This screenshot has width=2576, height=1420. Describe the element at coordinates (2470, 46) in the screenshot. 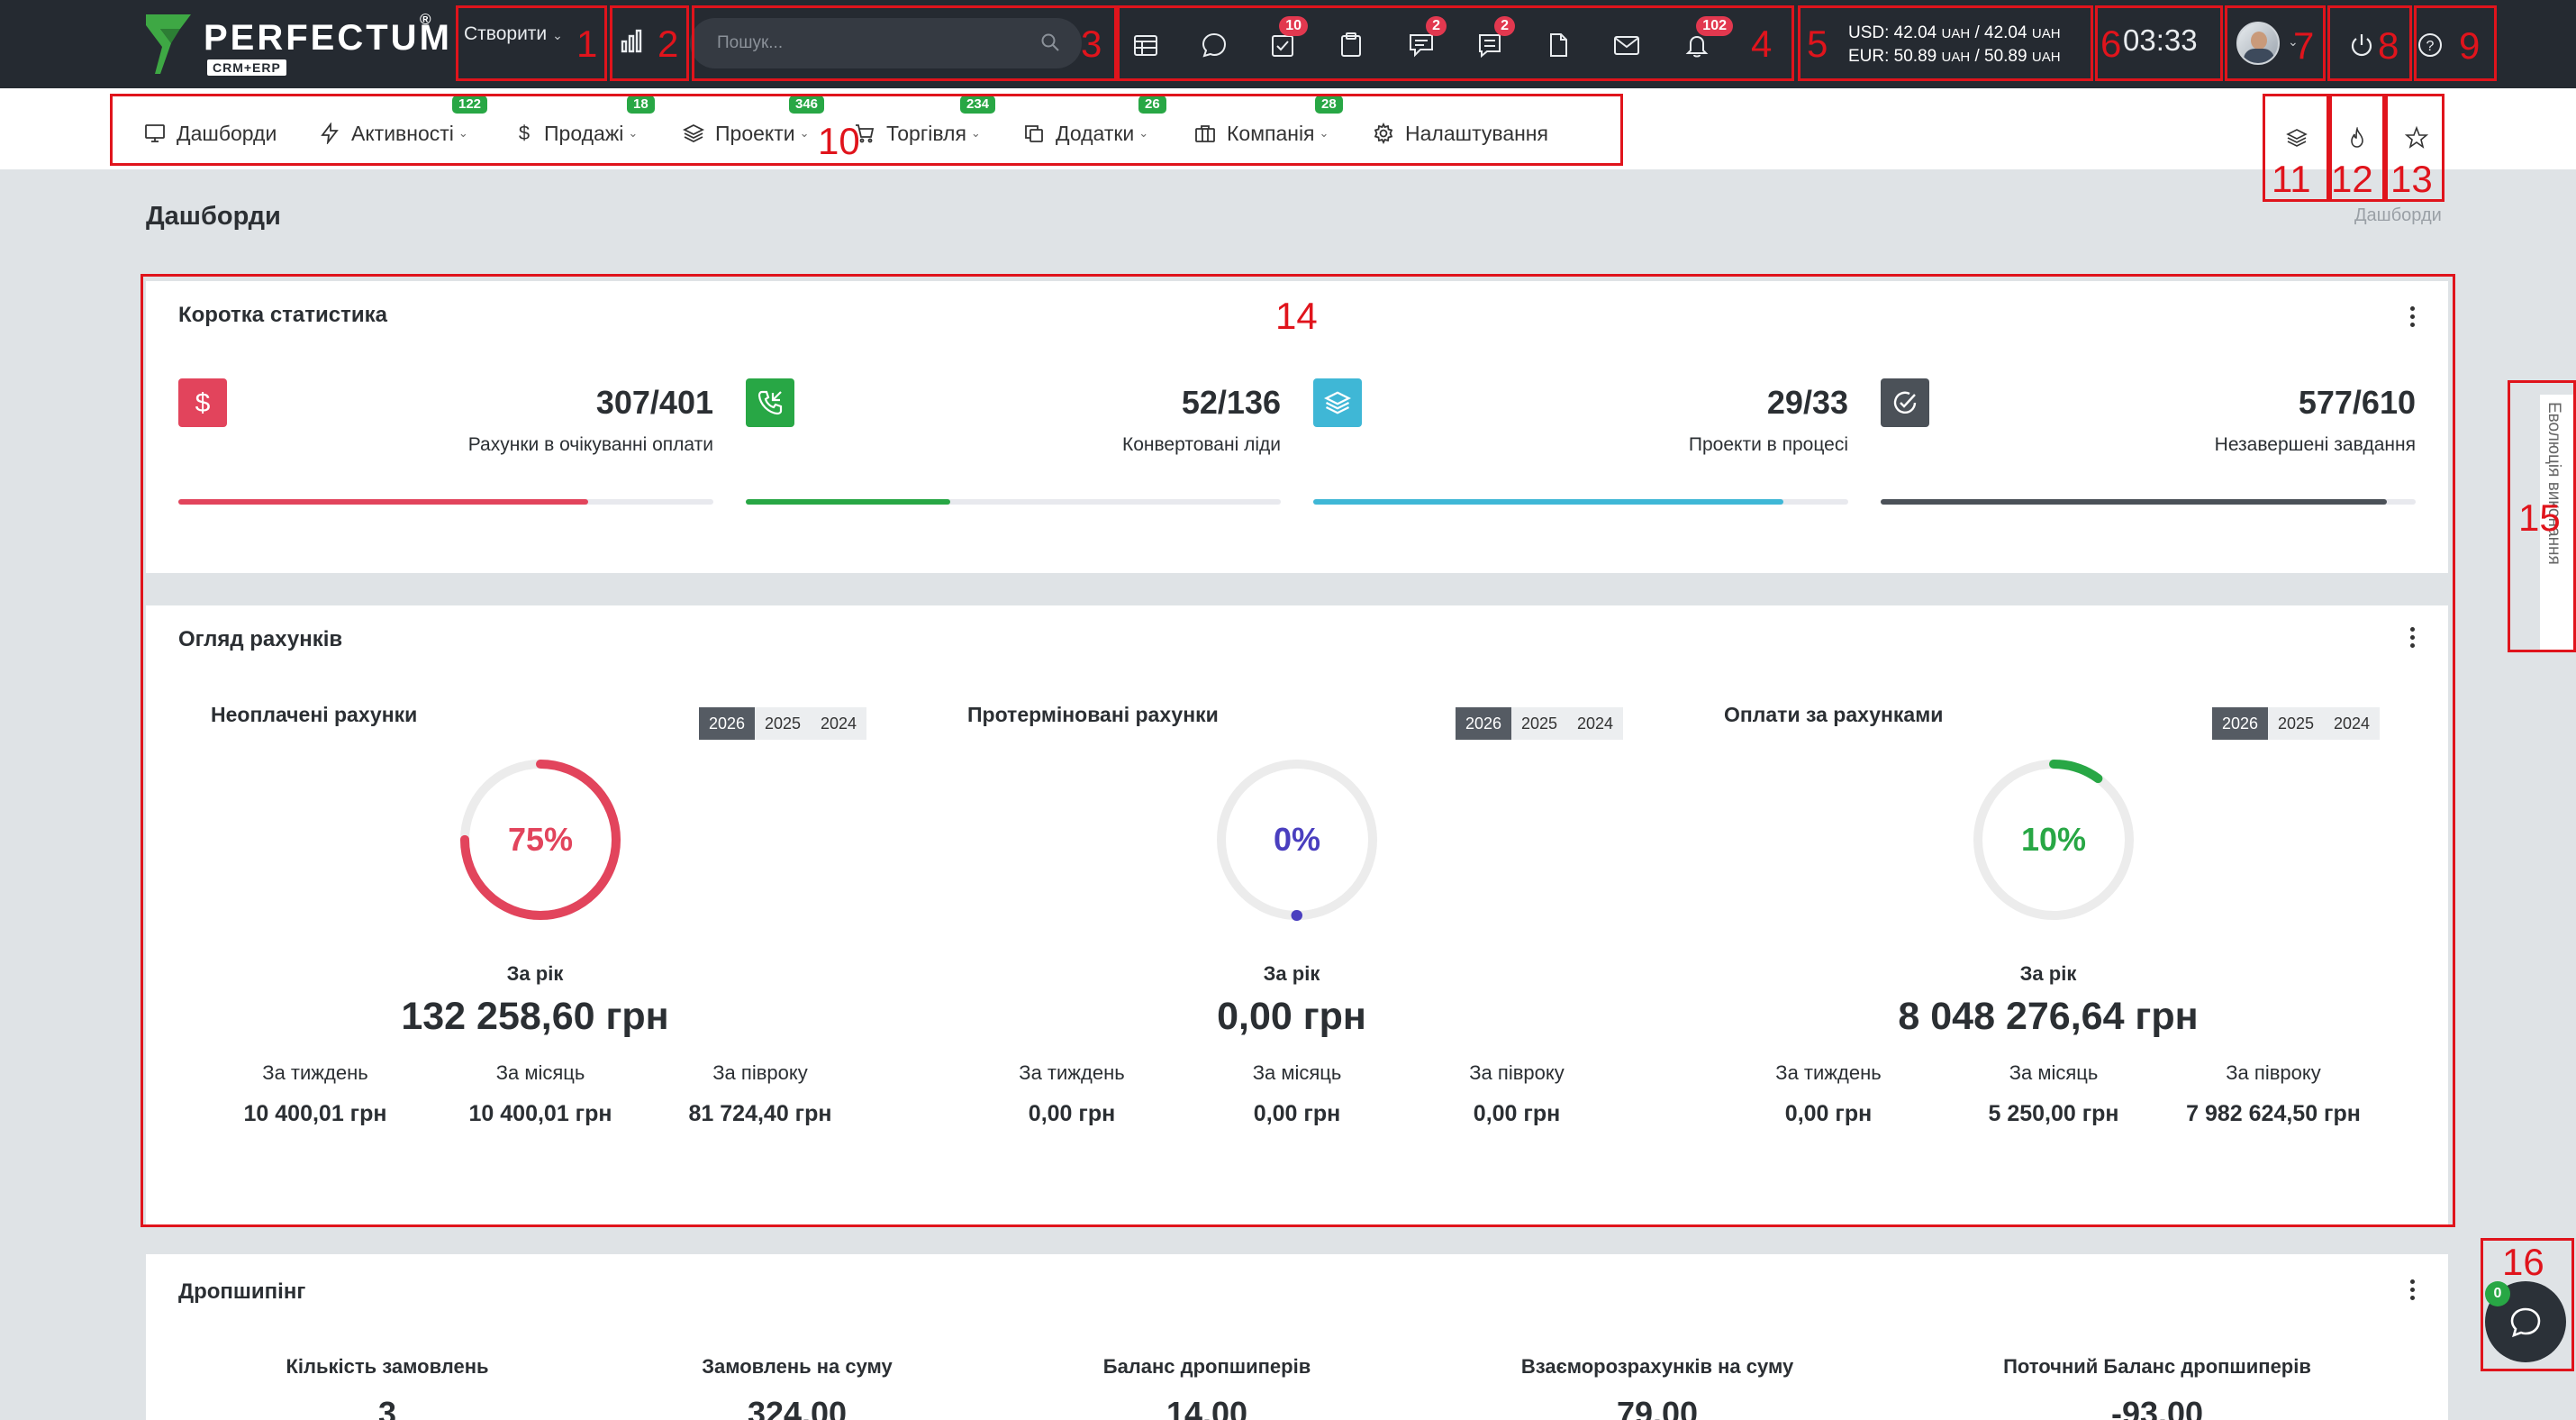

I see `annotation-number: 9` at that location.